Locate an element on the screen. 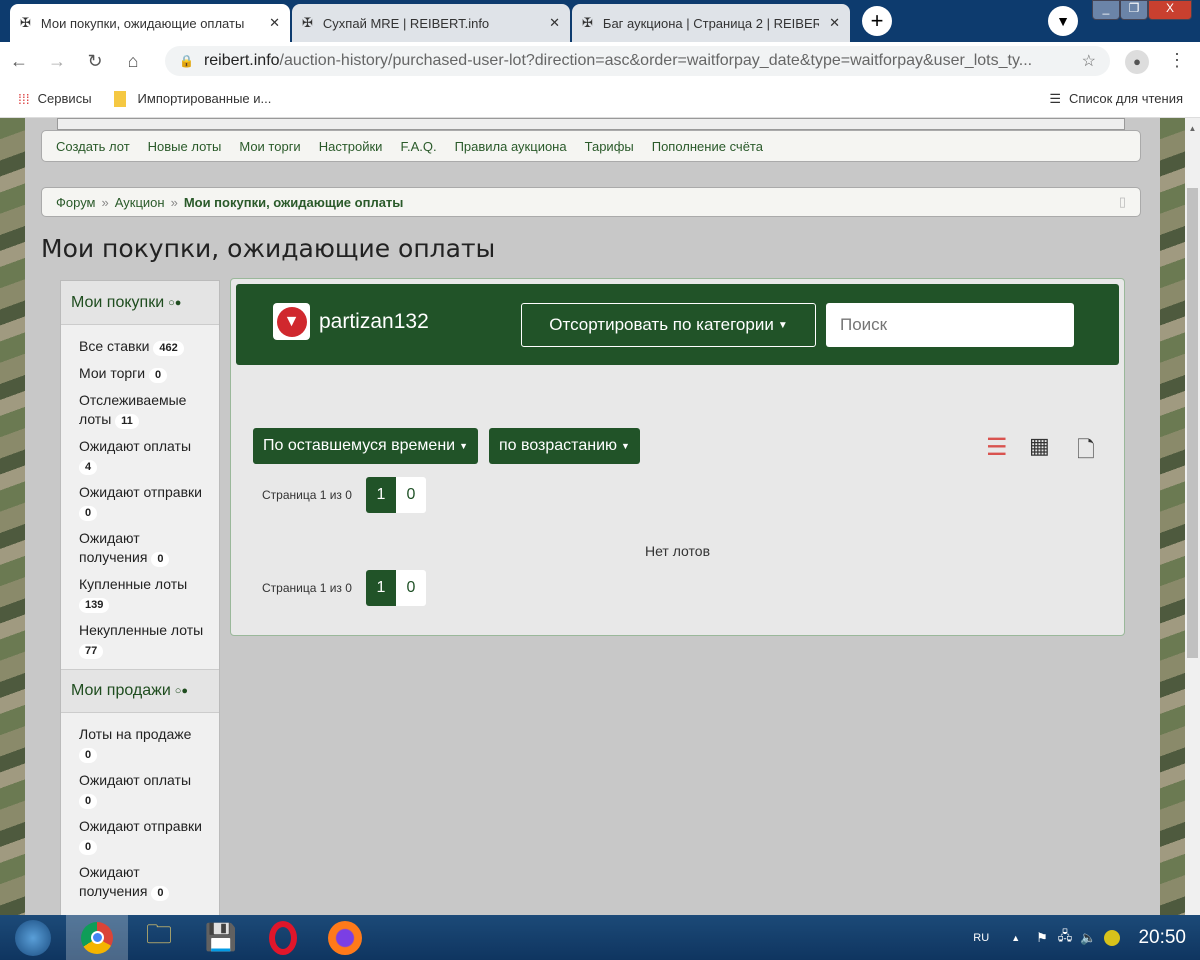 The image size is (1200, 960). network-icon: 🖧 is located at coordinates (1065, 938).